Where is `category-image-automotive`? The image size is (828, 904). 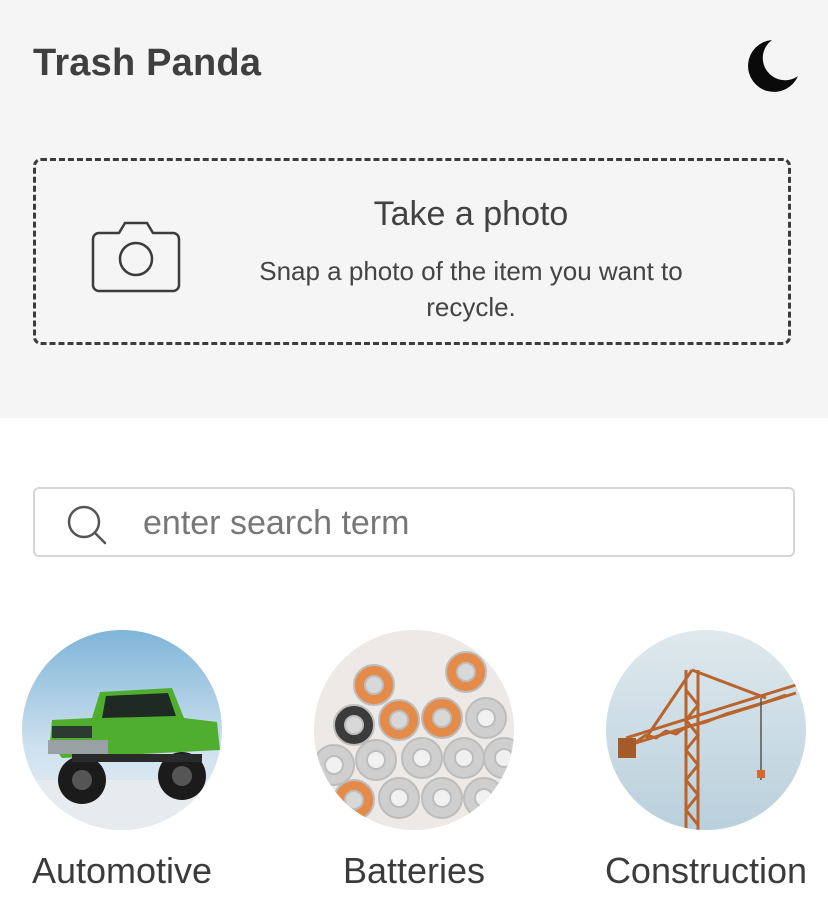
category-image-automotive is located at coordinates (122, 730).